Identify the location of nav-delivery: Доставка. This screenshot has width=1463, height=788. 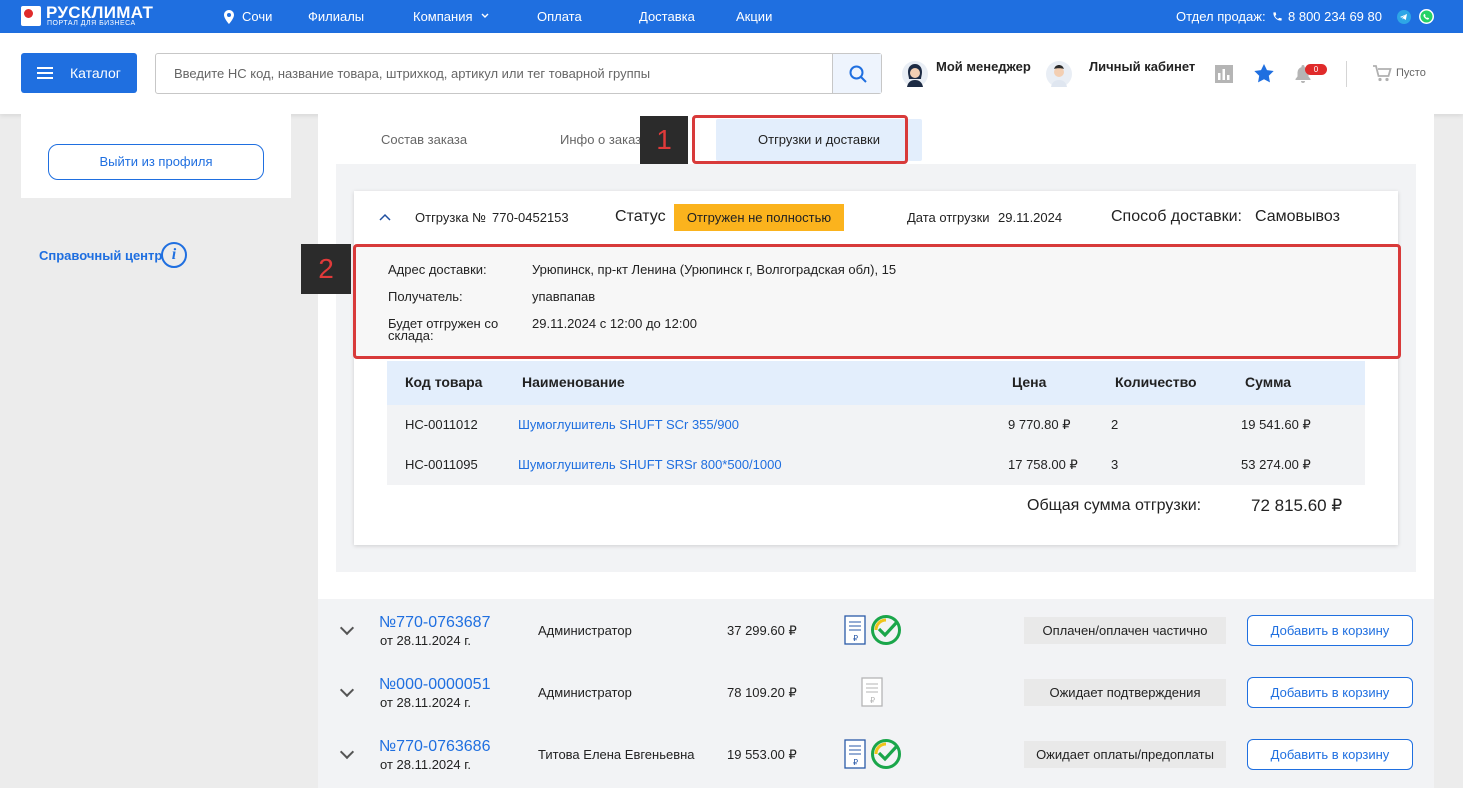
(667, 16).